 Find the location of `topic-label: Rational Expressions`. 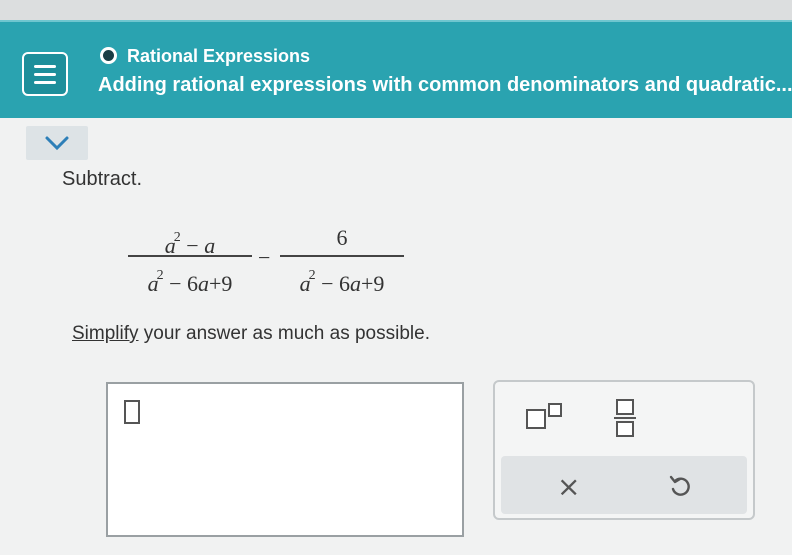

topic-label: Rational Expressions is located at coordinates (219, 56).